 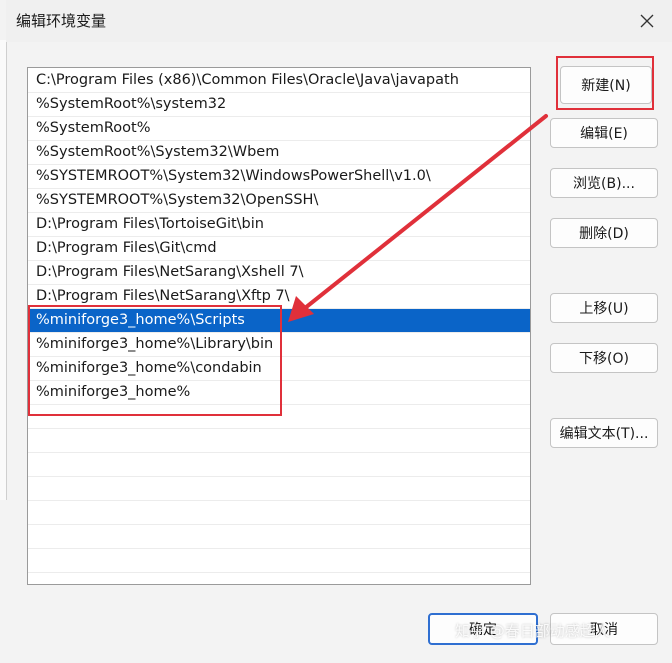 I want to click on close-button, so click(x=647, y=21).